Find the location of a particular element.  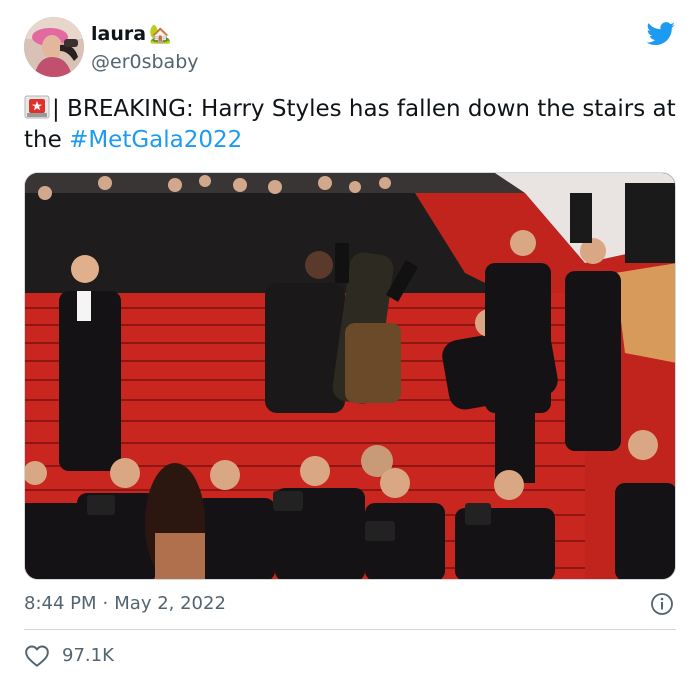

user-handle: @er0sbaby is located at coordinates (145, 62).